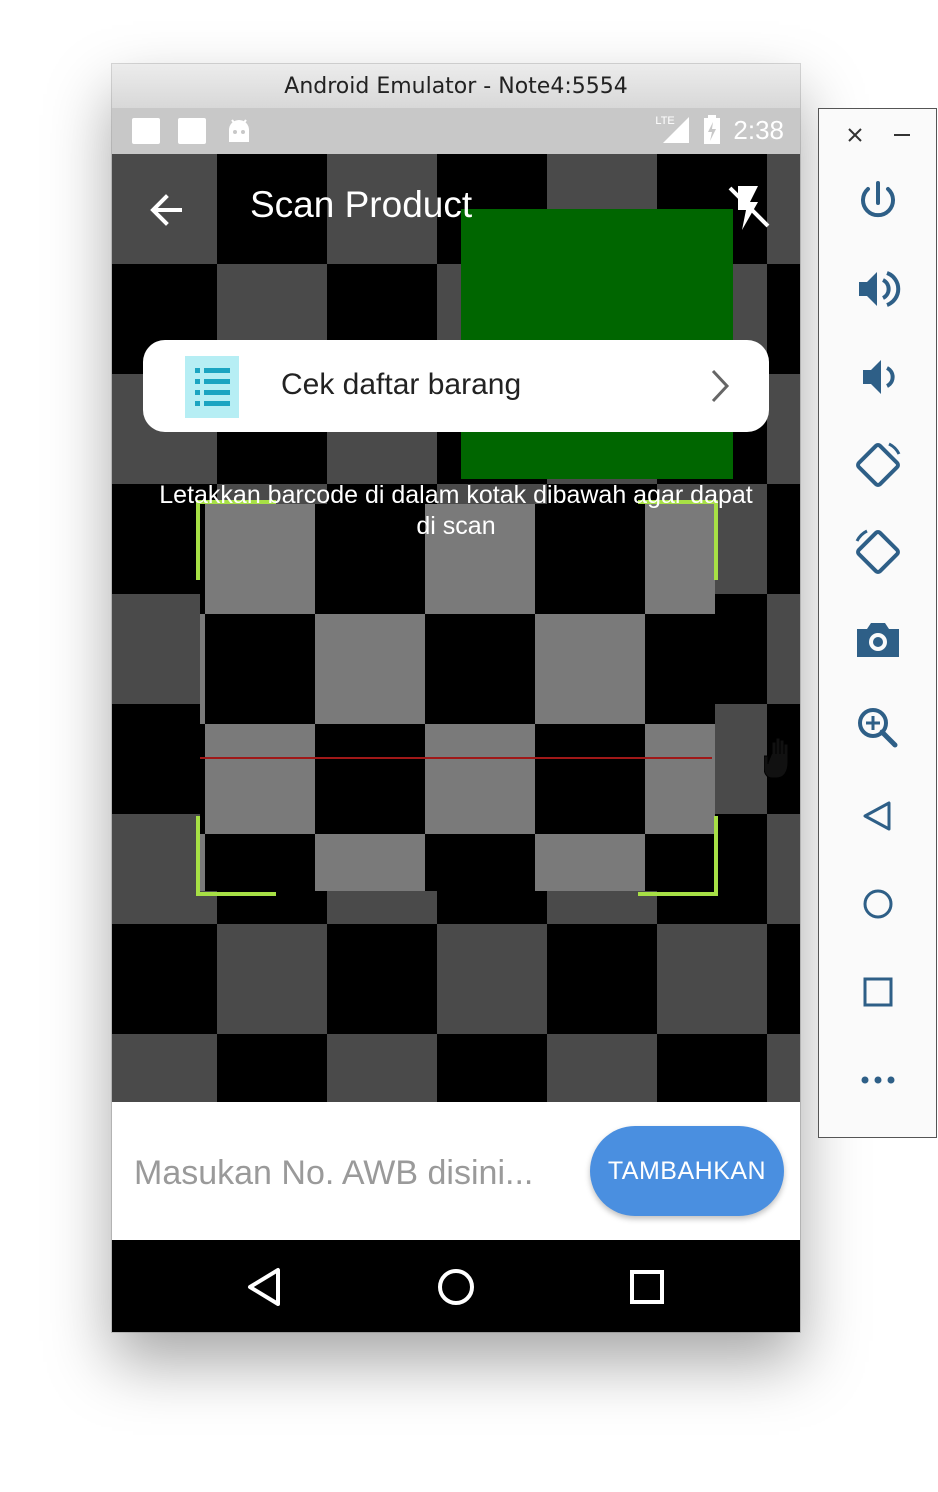 The width and height of the screenshot is (938, 1492). Describe the element at coordinates (878, 728) in the screenshot. I see `zoom-icon` at that location.